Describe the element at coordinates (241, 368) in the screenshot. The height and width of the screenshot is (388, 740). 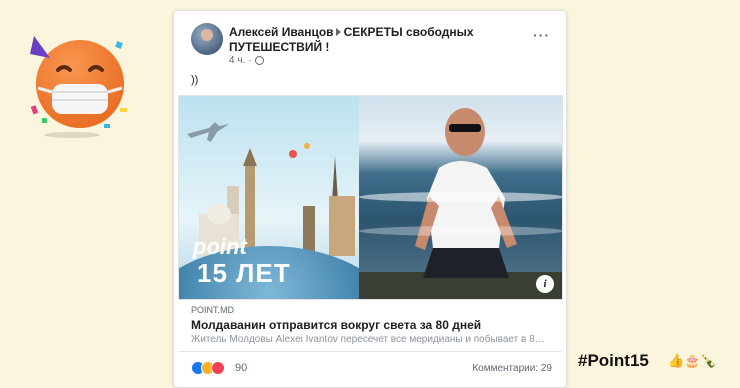
I see `reactions-count: 90` at that location.